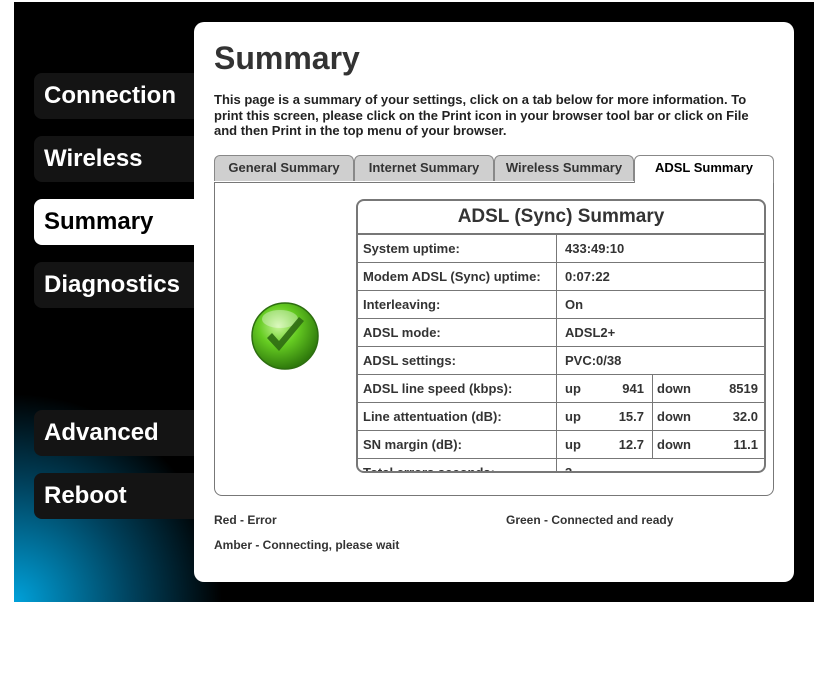  Describe the element at coordinates (708, 416) in the screenshot. I see `down-cell: down 32.0` at that location.